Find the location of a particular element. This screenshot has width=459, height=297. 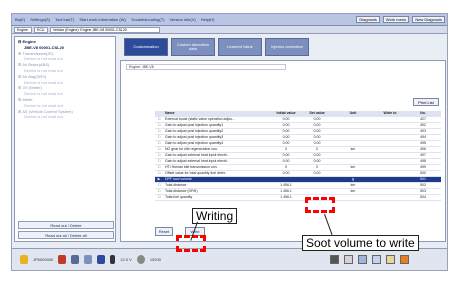

menu-troubleshooting: Troubleshooting(T) is located at coordinates (148, 19).